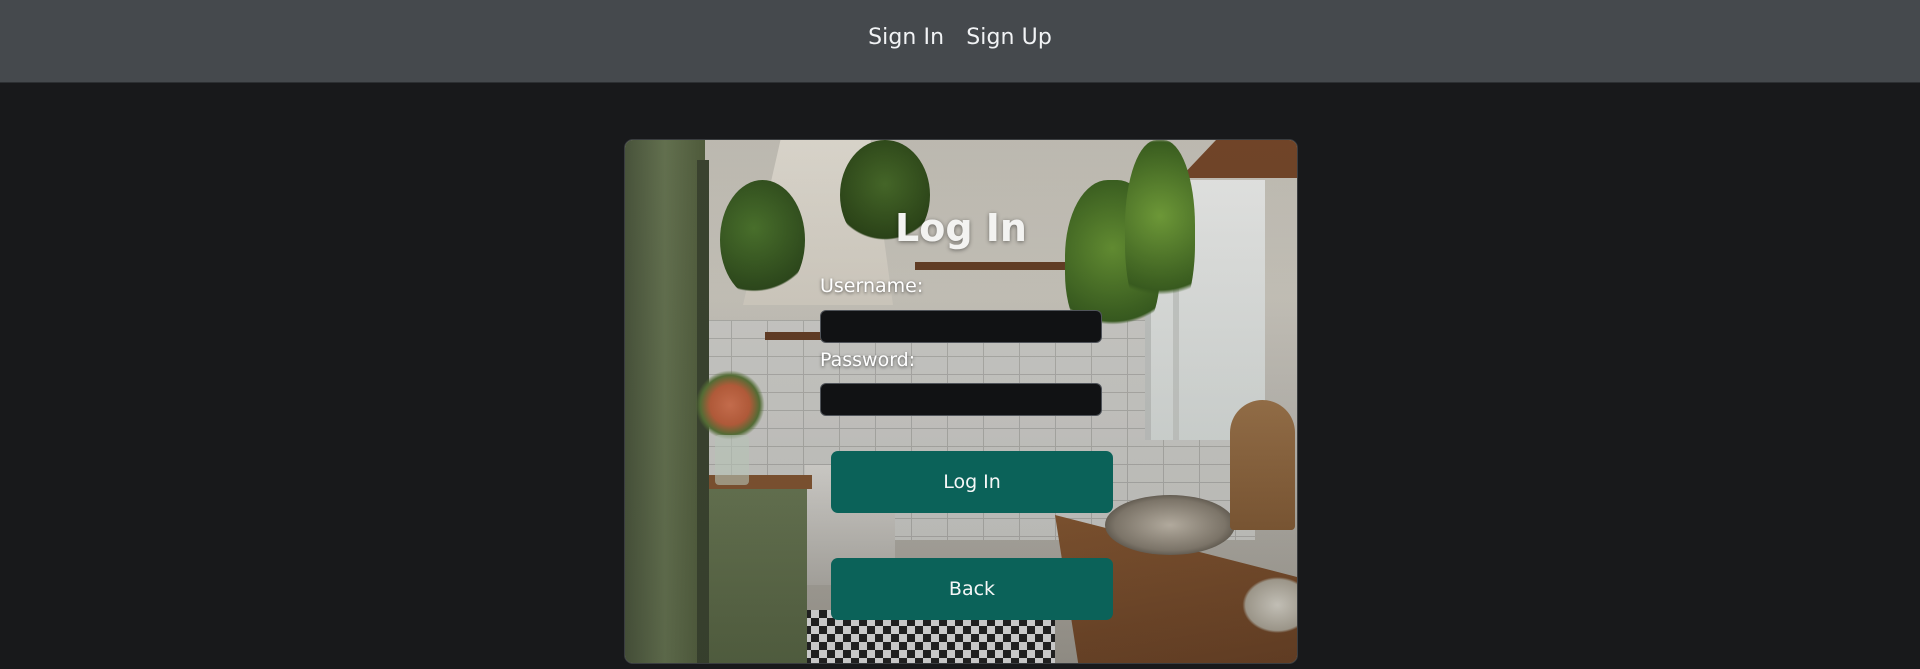  What do you see at coordinates (972, 589) in the screenshot?
I see `back-button: Back` at bounding box center [972, 589].